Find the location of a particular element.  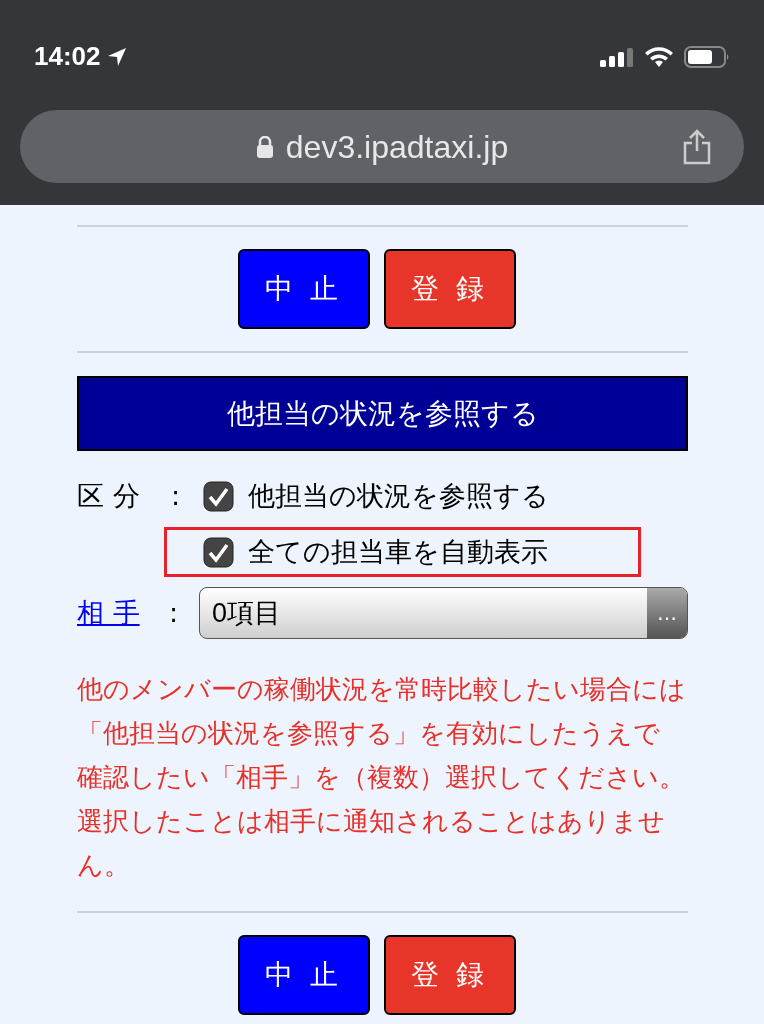

address-bar: dev3.ipadtaxi.jp is located at coordinates (382, 146).